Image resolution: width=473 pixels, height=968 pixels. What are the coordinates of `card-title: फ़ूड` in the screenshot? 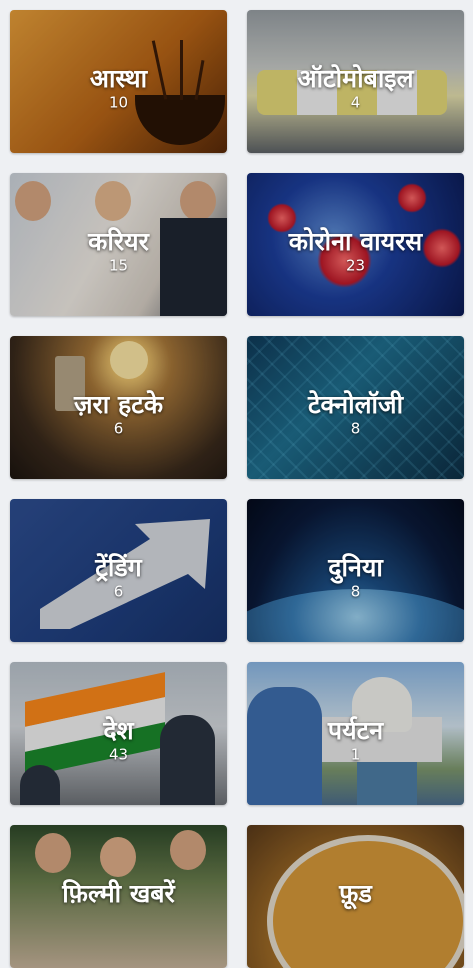 It's located at (355, 893).